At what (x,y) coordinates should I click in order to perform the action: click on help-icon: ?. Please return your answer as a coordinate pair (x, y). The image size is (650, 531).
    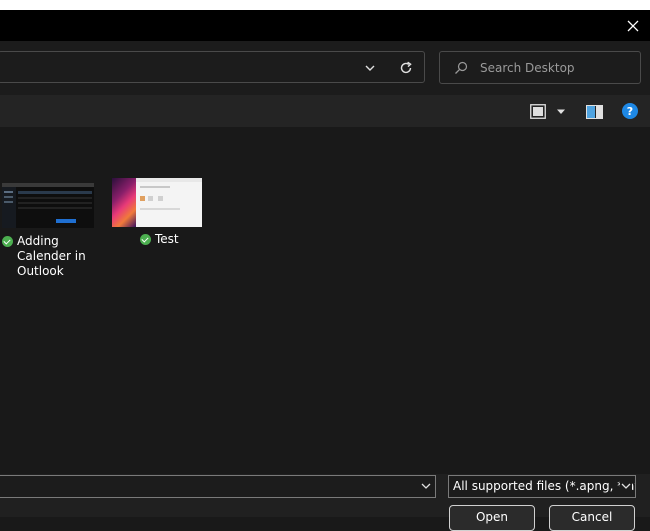
    Looking at the image, I should click on (630, 111).